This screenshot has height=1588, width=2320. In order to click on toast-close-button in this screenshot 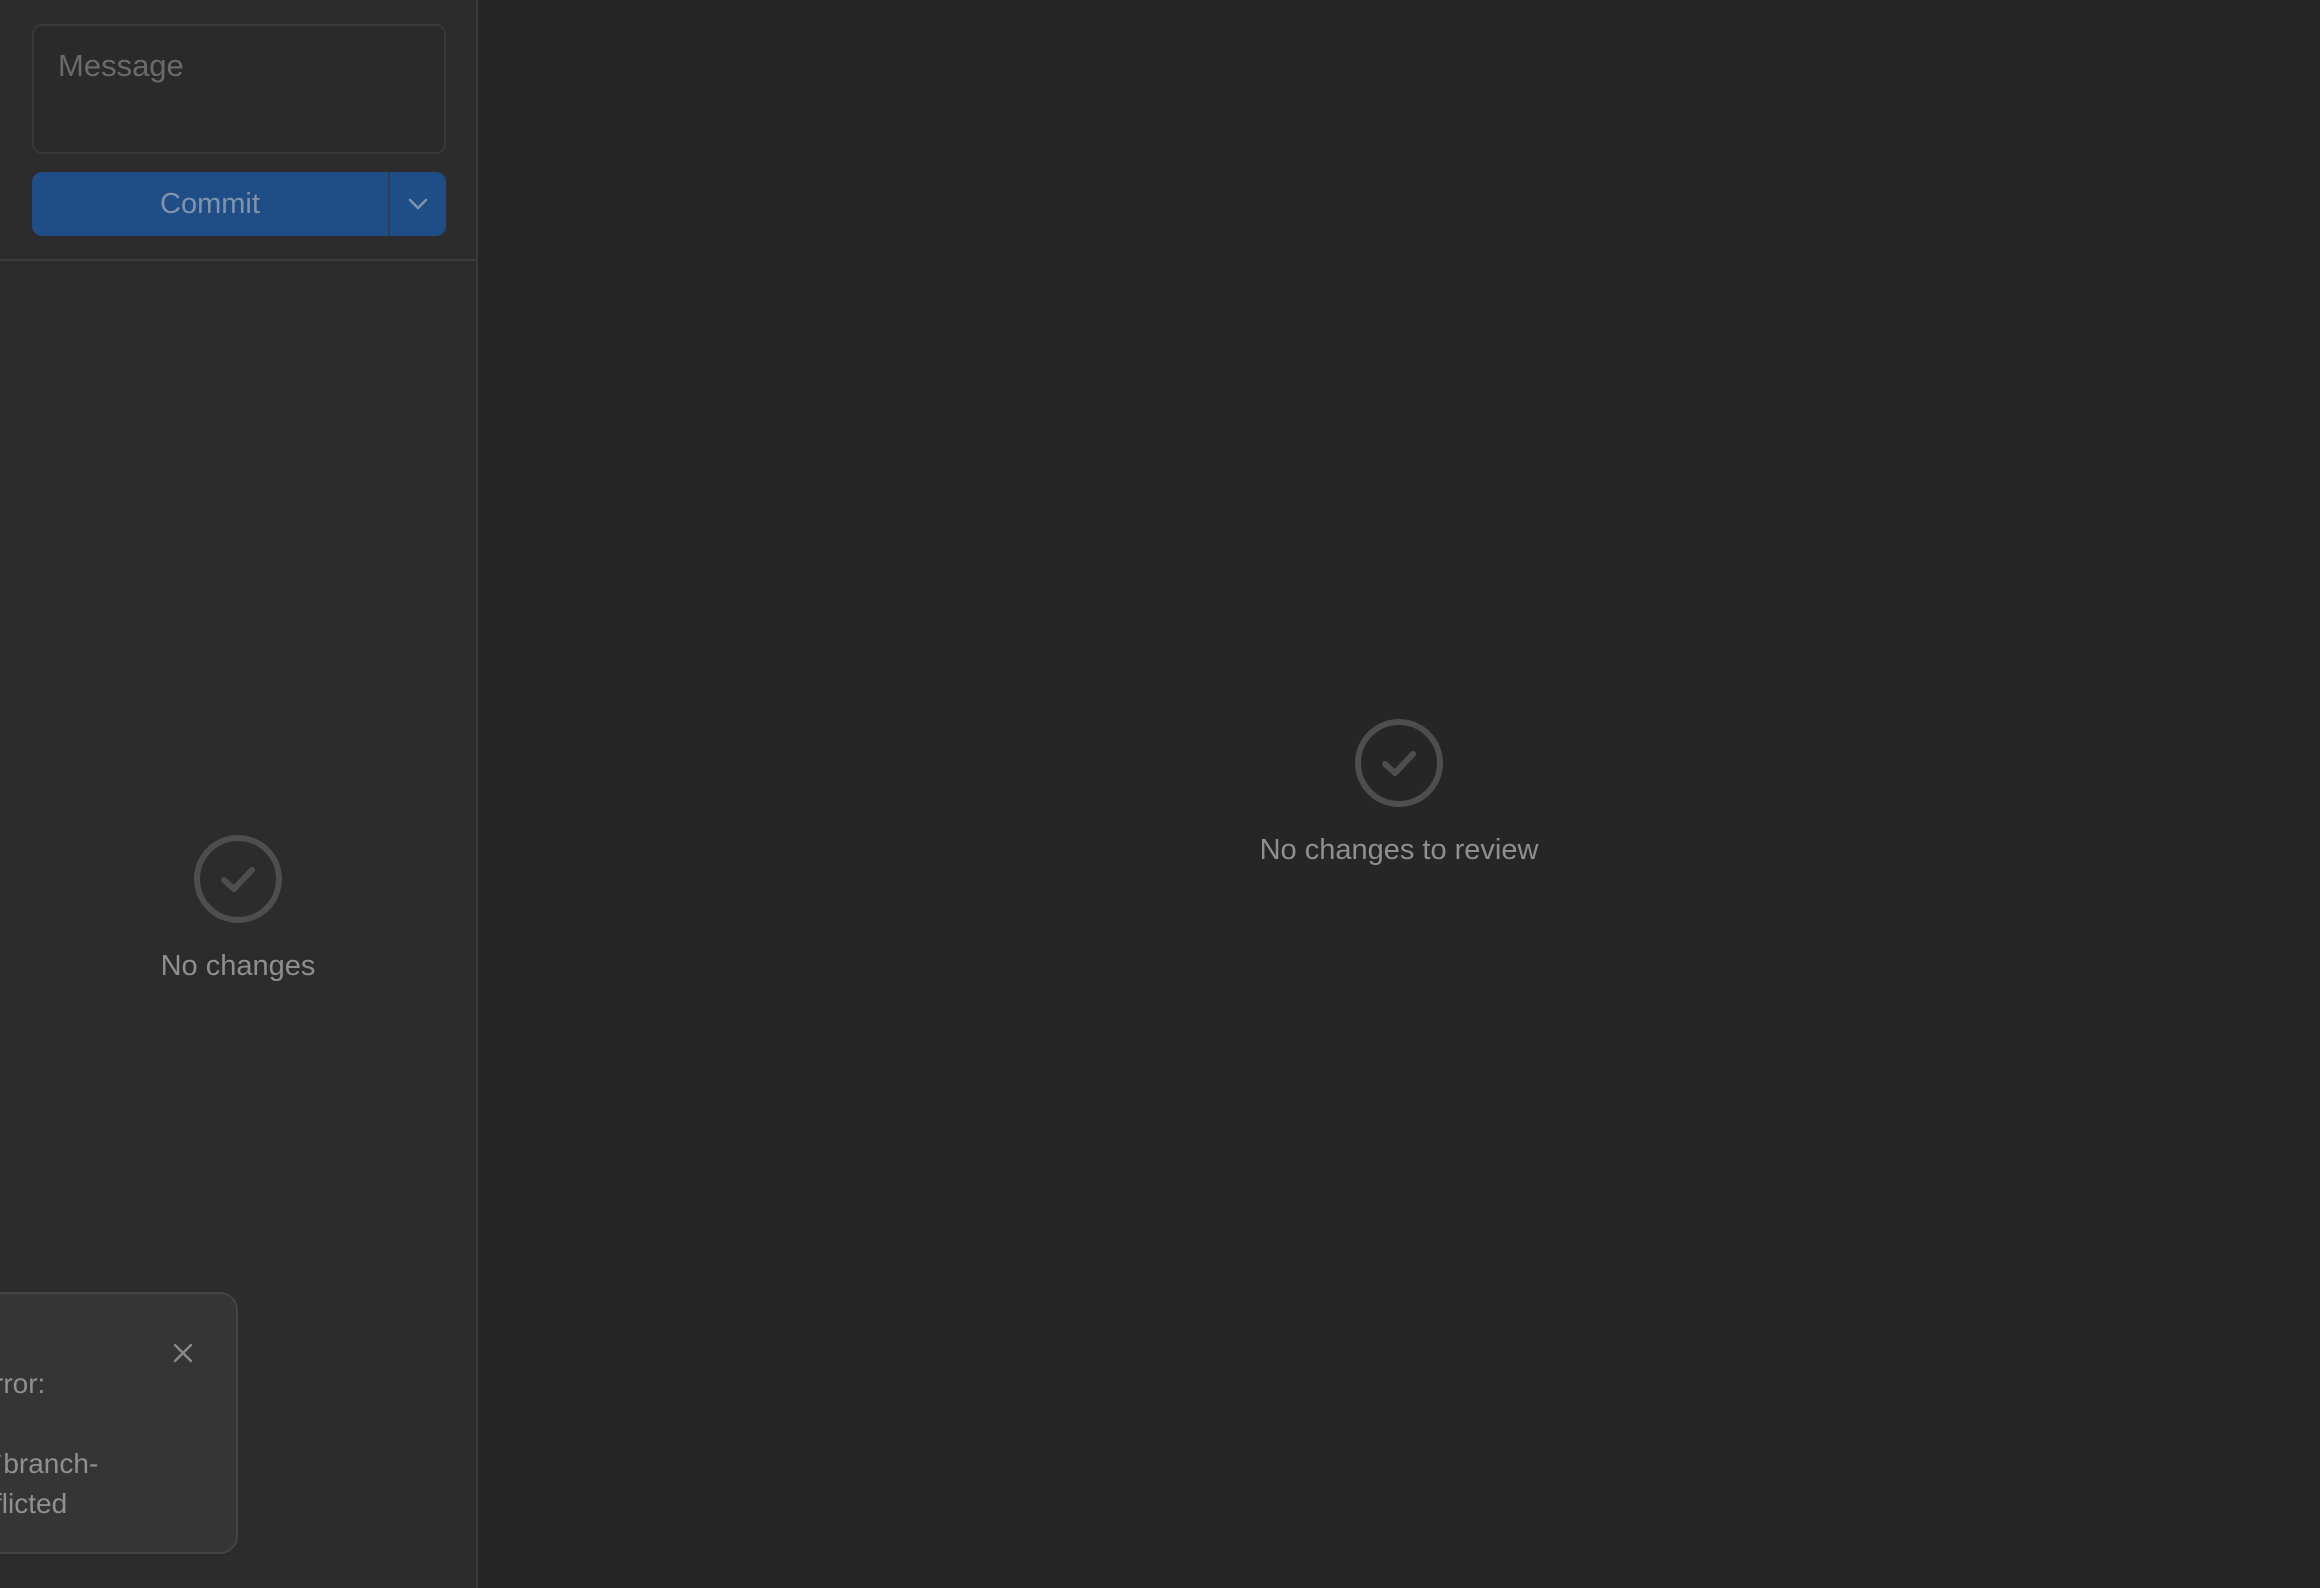, I will do `click(183, 1353)`.